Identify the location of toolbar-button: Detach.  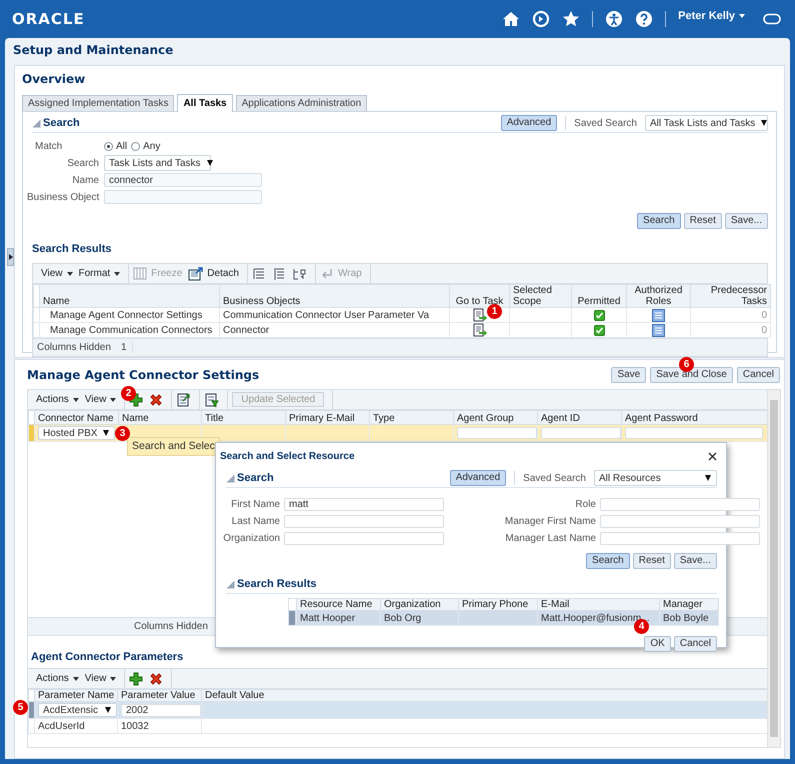
(213, 273).